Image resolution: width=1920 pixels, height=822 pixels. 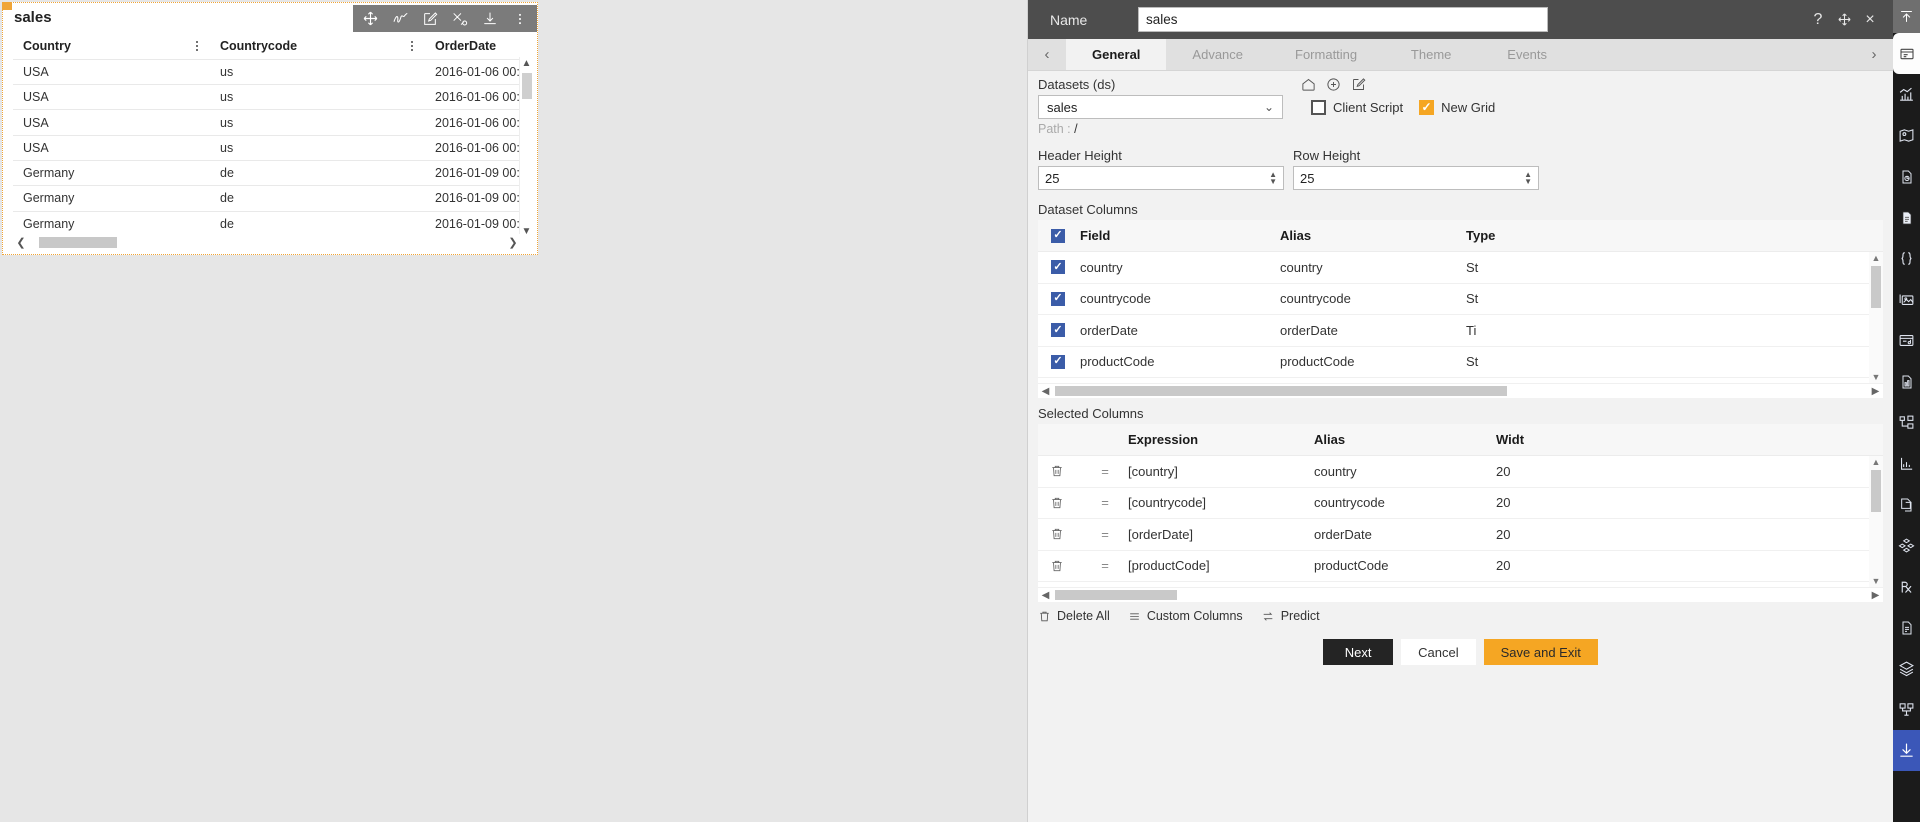 I want to click on selected-columns-hscrollbar: ◀ ▶, so click(x=1460, y=594).